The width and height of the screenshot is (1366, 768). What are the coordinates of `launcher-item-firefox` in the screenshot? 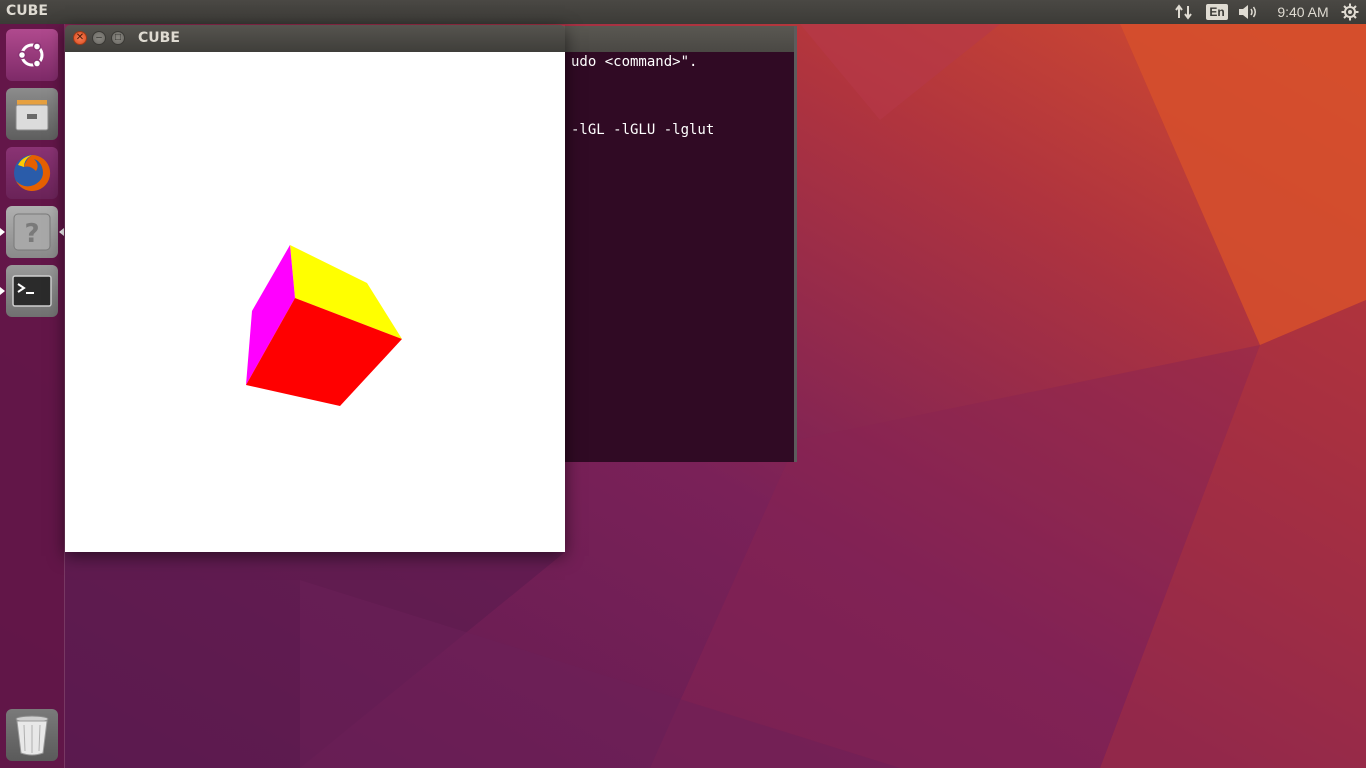 It's located at (32, 173).